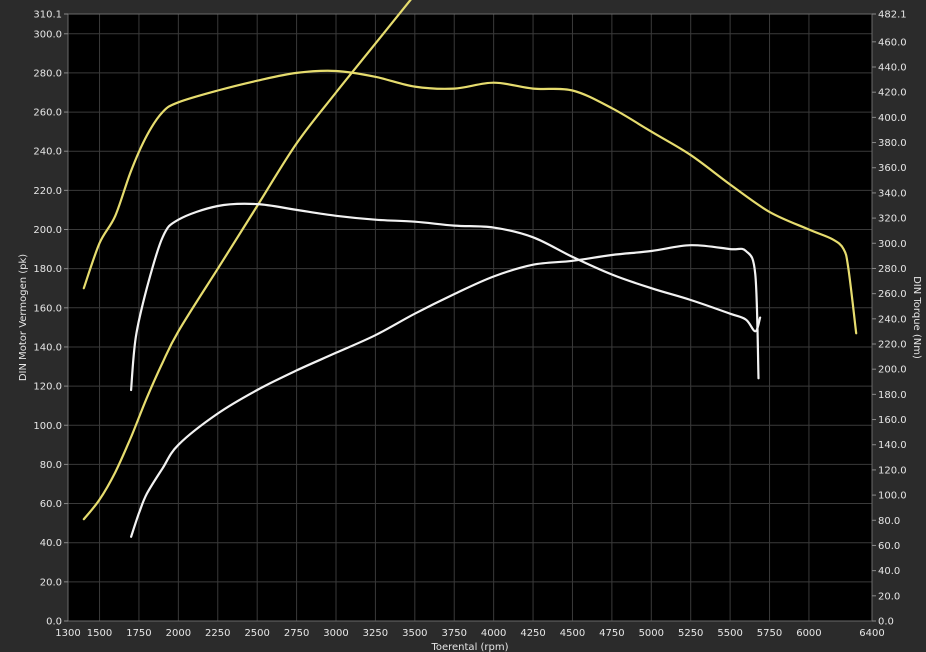 Image resolution: width=926 pixels, height=652 pixels. I want to click on y-right-tick-label: 100.0, so click(892, 496).